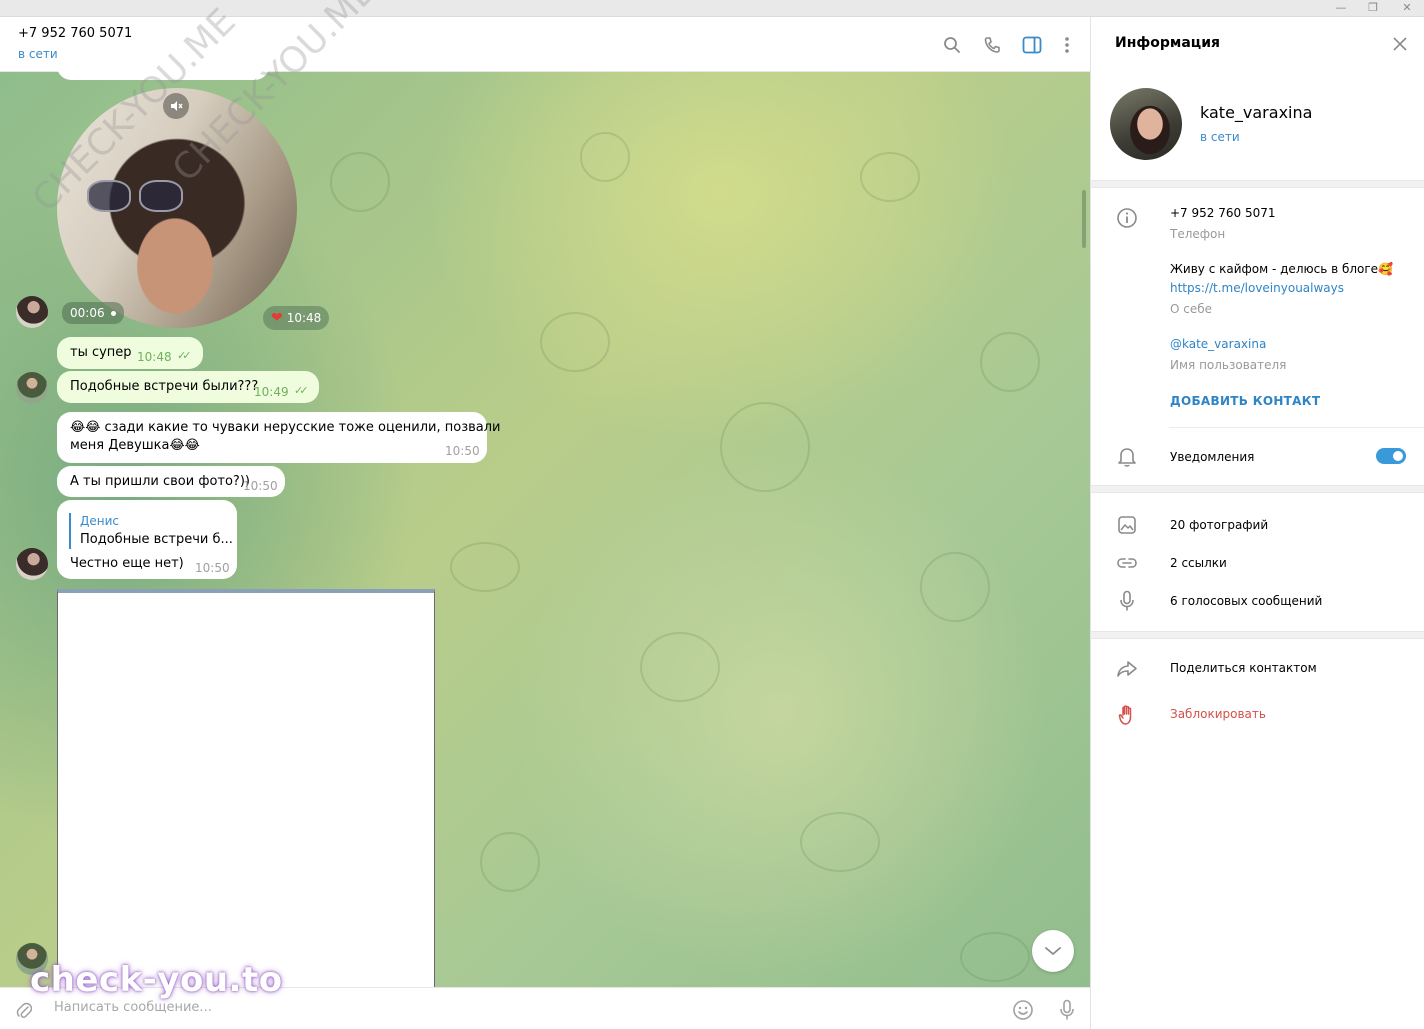 This screenshot has width=1424, height=1029. I want to click on notifications-toggle, so click(1391, 456).